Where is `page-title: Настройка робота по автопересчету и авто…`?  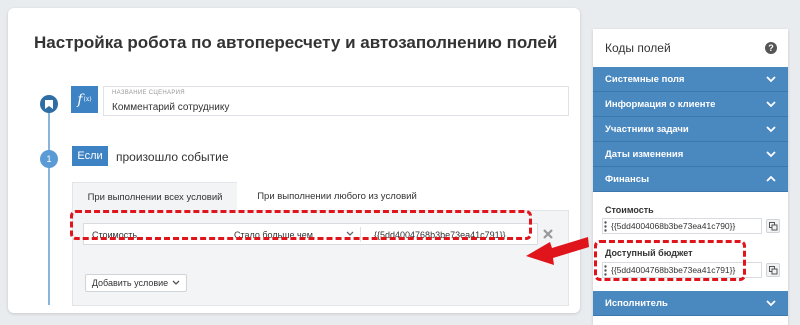 page-title: Настройка робота по автопересчету и авто… is located at coordinates (296, 42).